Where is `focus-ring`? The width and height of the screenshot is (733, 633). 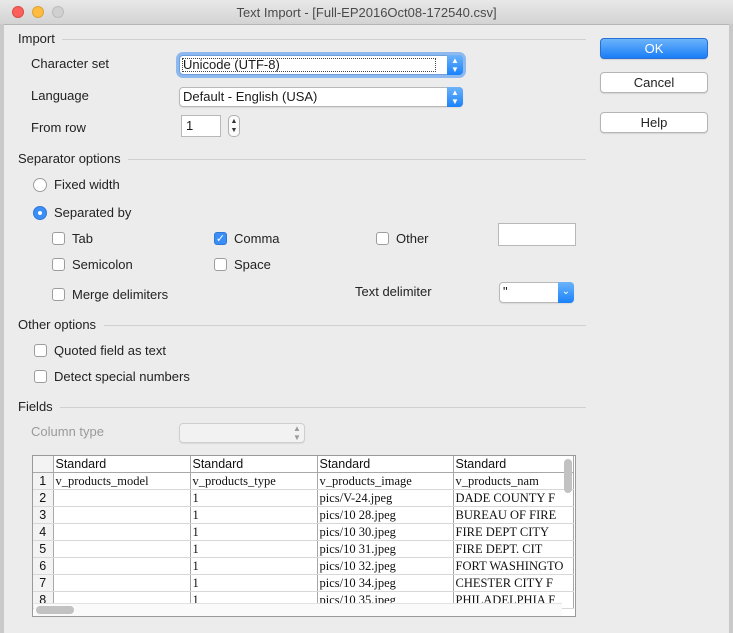 focus-ring is located at coordinates (309, 65).